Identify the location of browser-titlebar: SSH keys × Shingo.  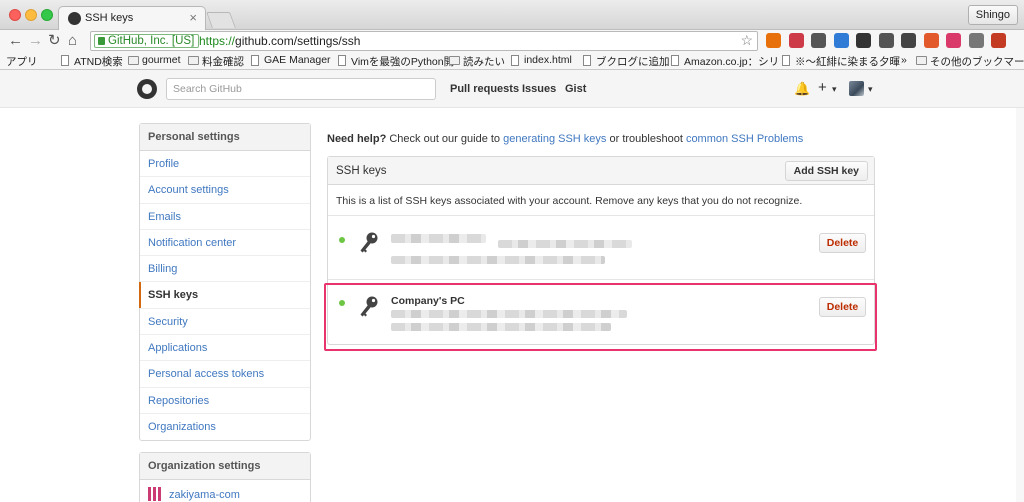
(512, 15).